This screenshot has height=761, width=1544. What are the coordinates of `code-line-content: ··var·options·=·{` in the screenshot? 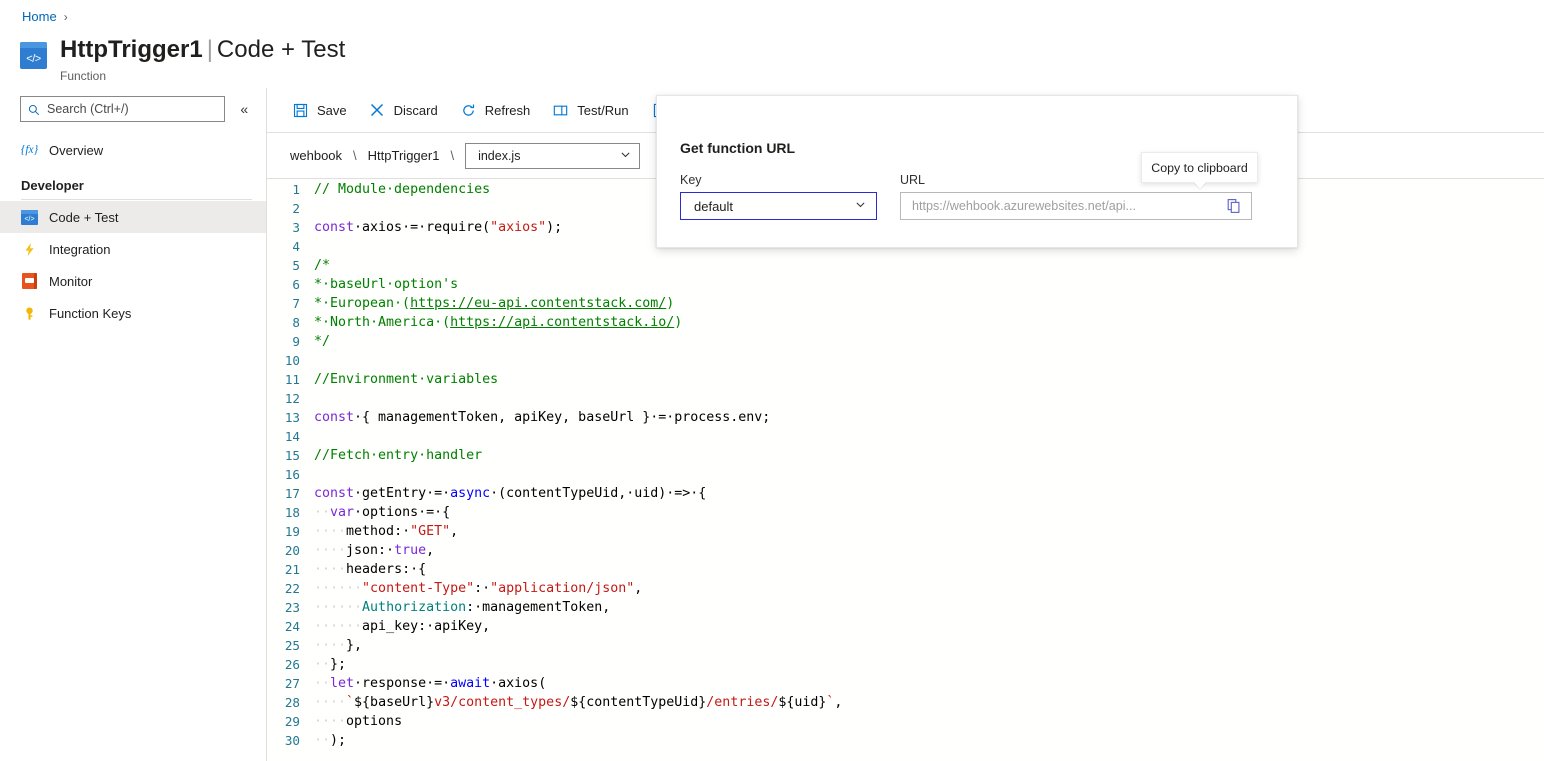 It's located at (382, 512).